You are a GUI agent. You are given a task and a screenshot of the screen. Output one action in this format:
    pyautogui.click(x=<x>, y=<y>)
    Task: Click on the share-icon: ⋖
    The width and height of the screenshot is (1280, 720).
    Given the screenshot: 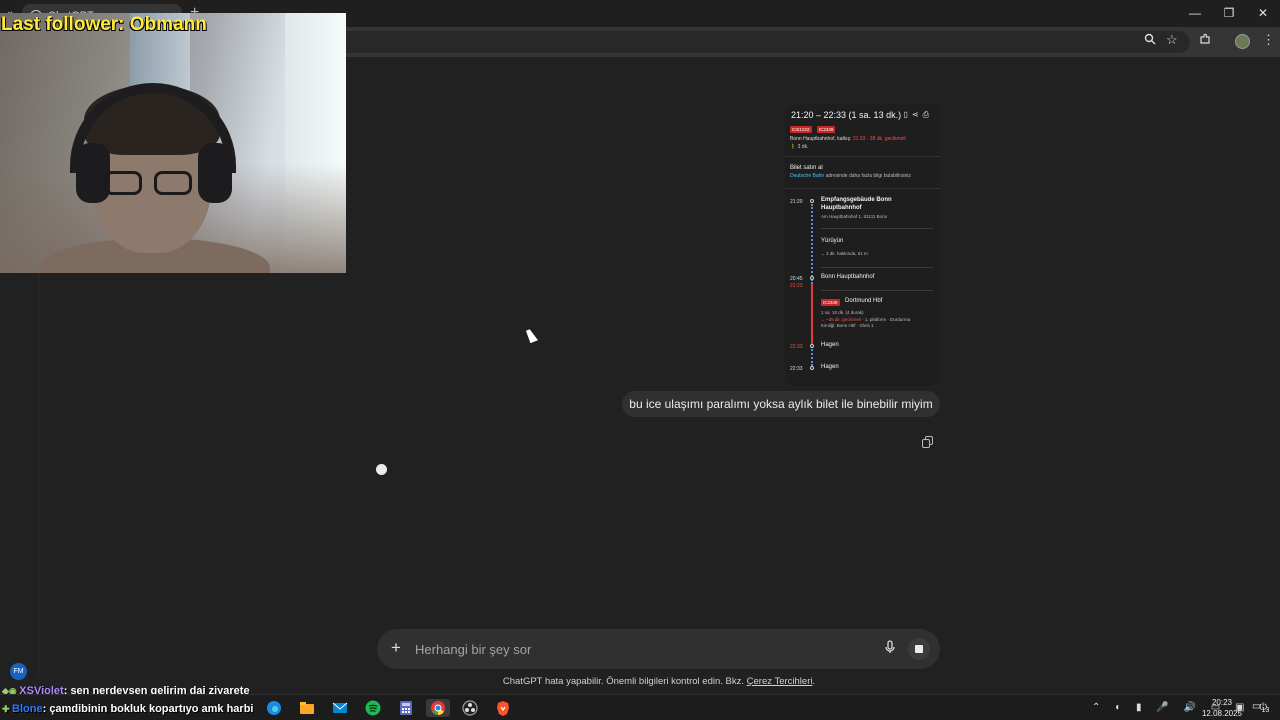 What is the action you would take?
    pyautogui.click(x=917, y=114)
    